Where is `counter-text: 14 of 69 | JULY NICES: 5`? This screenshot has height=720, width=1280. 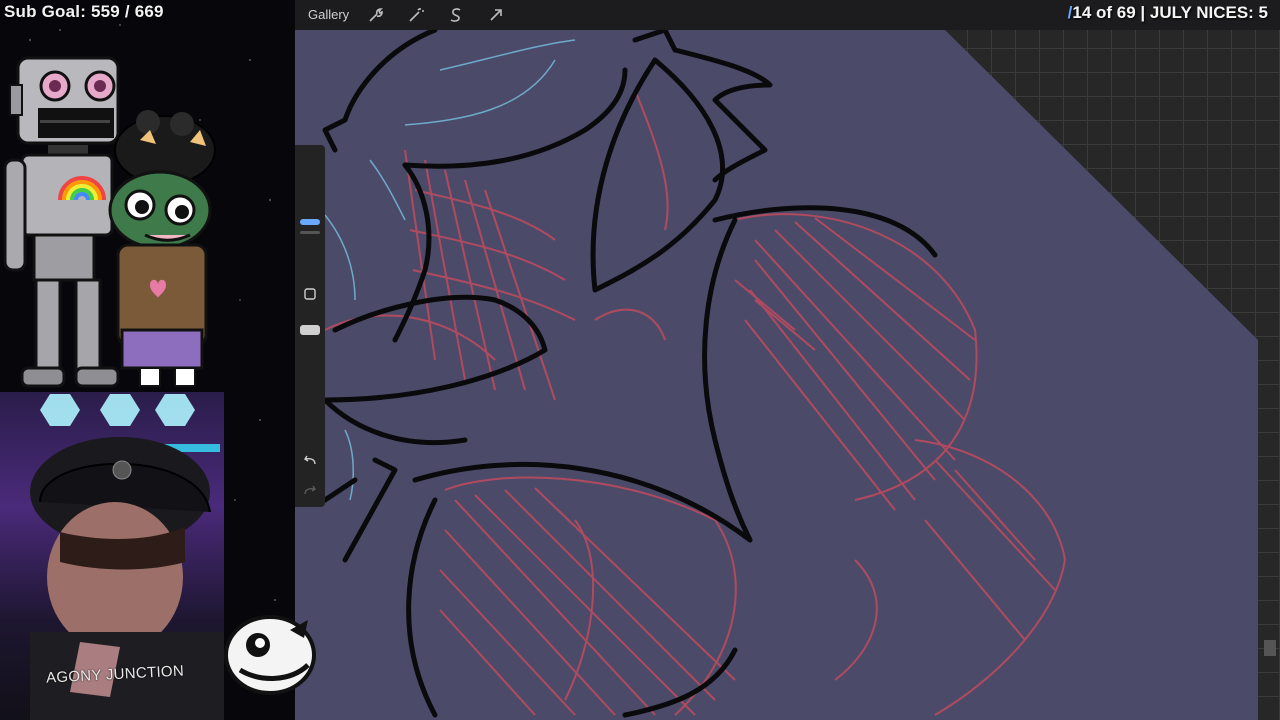
counter-text: 14 of 69 | JULY NICES: 5 is located at coordinates (1170, 12).